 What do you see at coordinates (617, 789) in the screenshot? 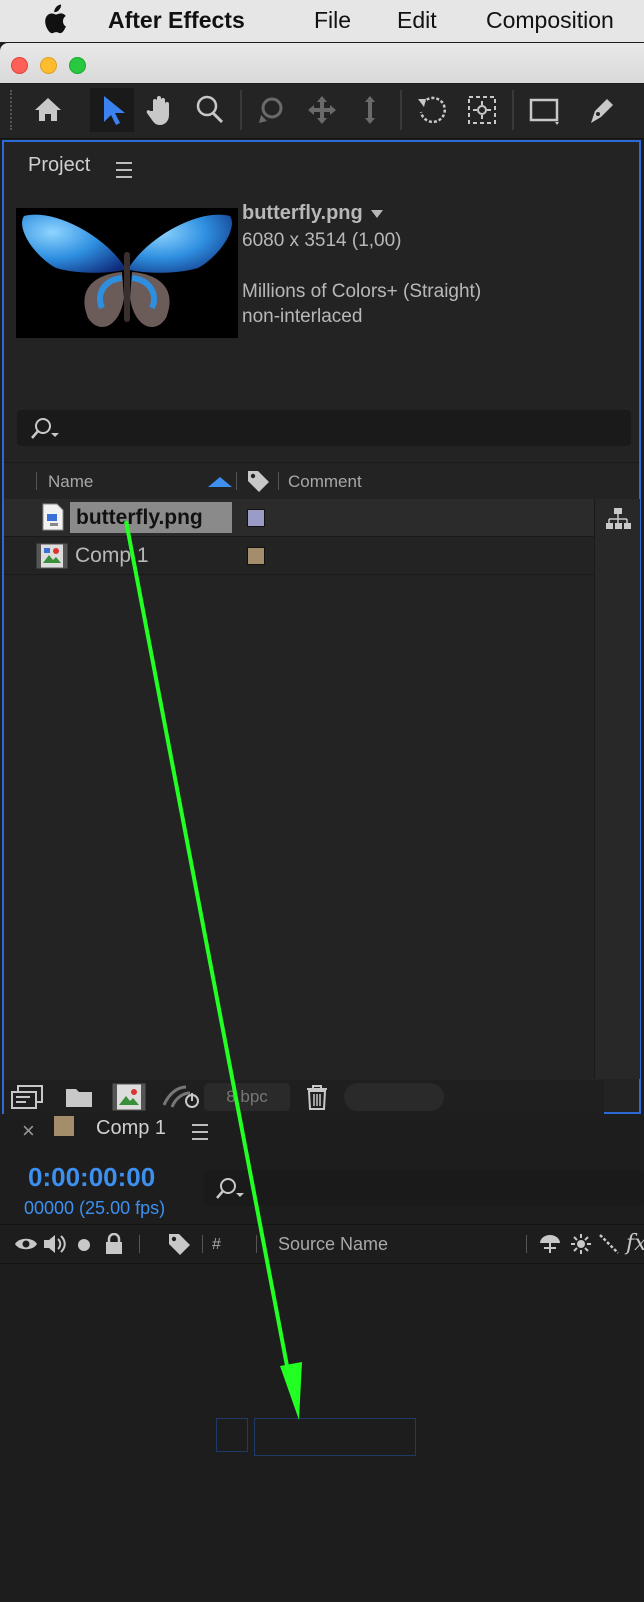
I see `flowchart-strip` at bounding box center [617, 789].